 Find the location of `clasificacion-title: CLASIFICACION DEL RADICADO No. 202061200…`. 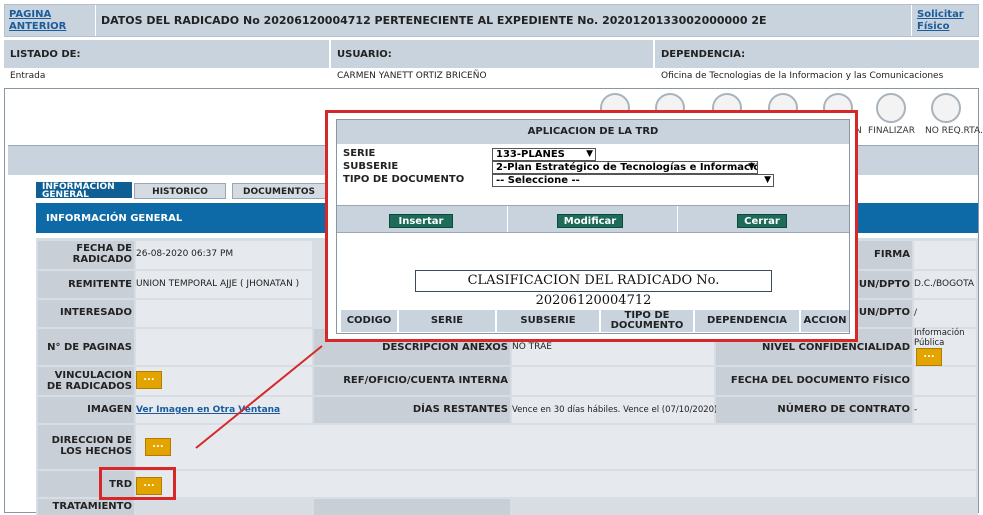

clasificacion-title: CLASIFICACION DEL RADICADO No. 202061200… is located at coordinates (593, 289).